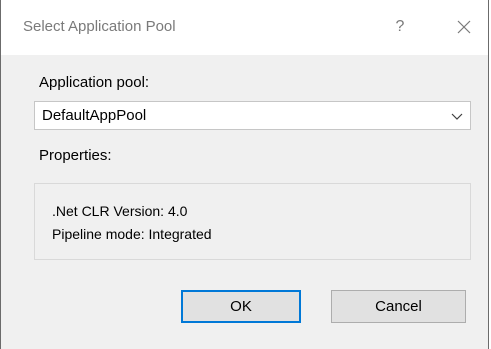 The width and height of the screenshot is (491, 349). I want to click on close-icon, so click(464, 27).